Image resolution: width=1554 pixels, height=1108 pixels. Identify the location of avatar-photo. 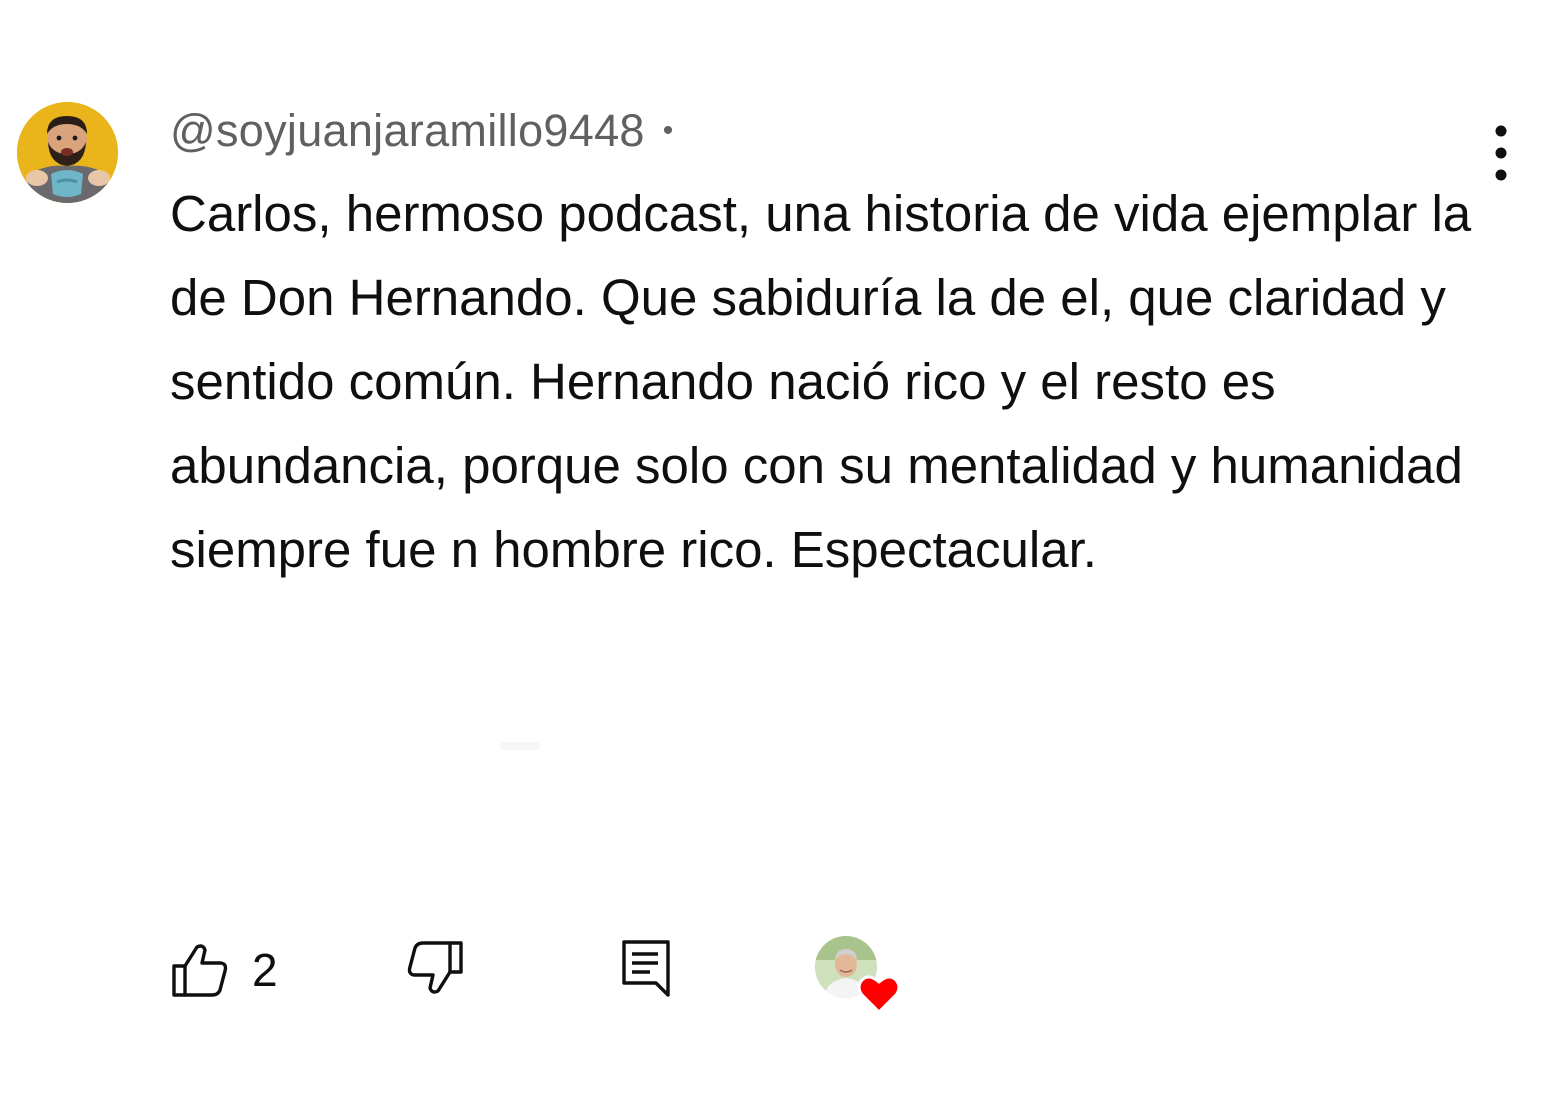
(67, 152).